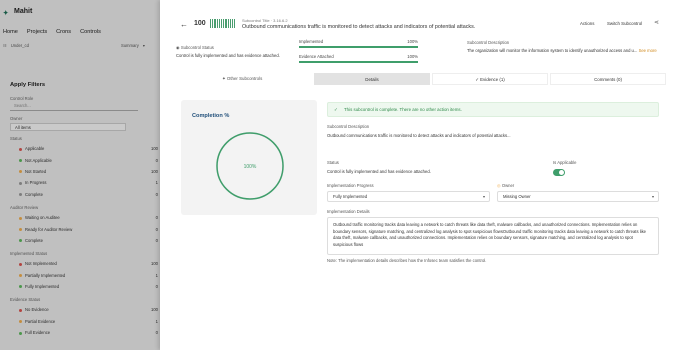 Image resolution: width=680 pixels, height=350 pixels. Describe the element at coordinates (311, 41) in the screenshot. I see `implemented-label: Implemented` at that location.